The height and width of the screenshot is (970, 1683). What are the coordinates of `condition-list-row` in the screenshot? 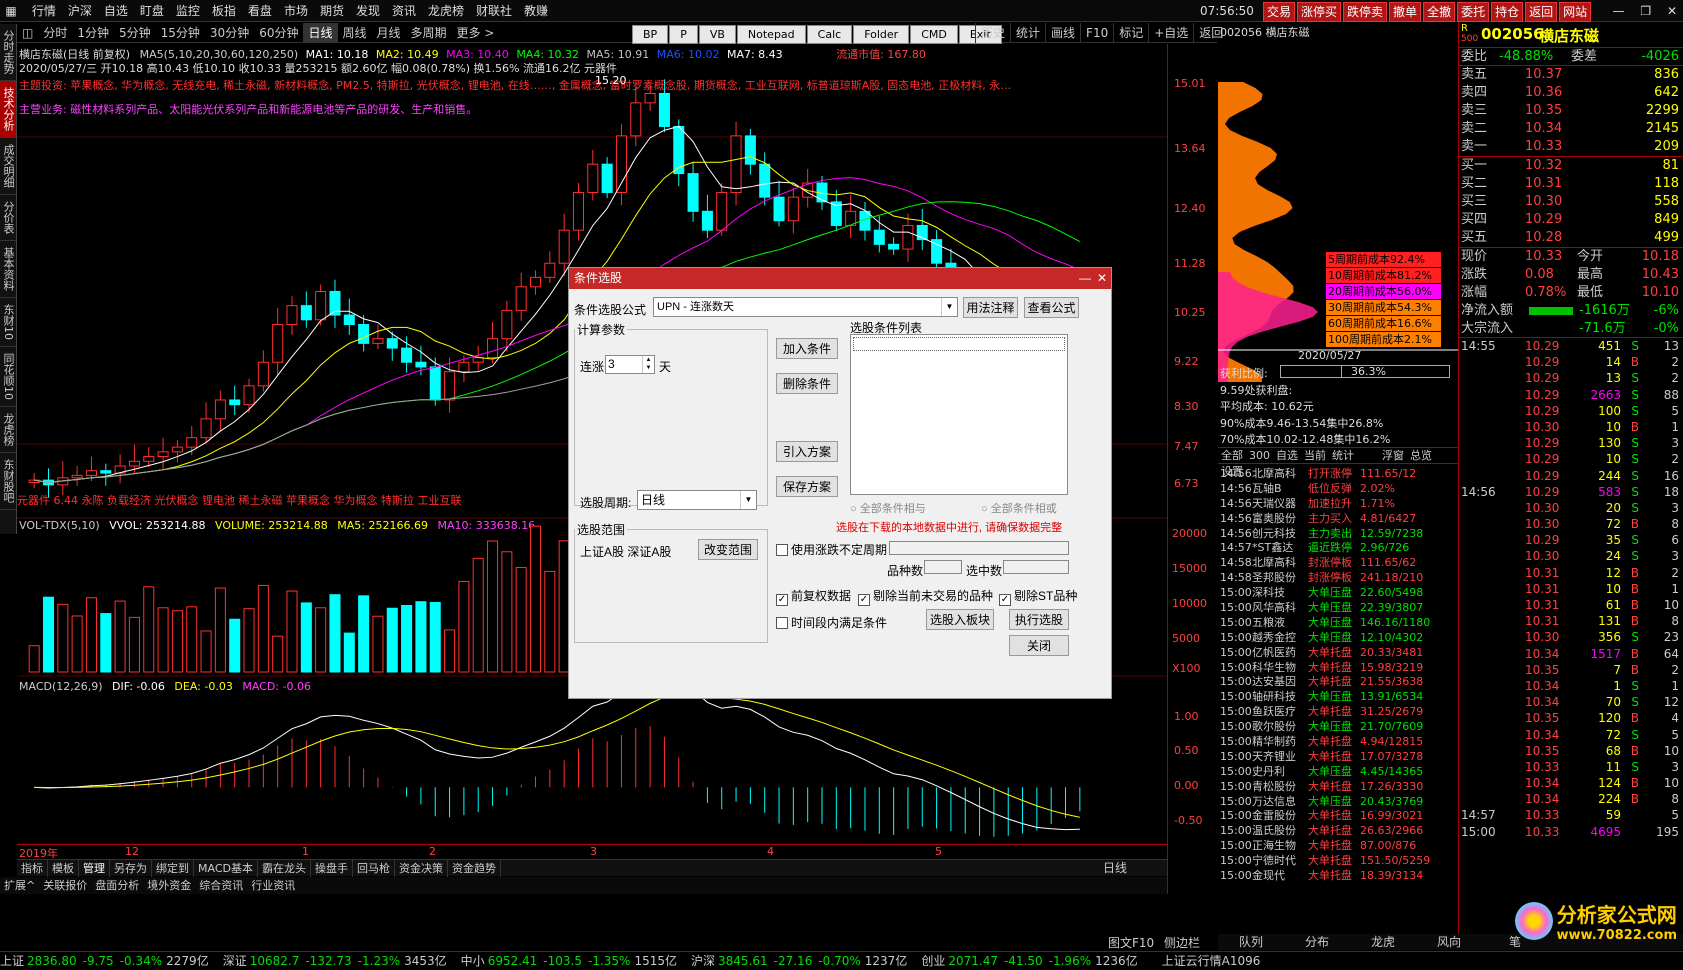 It's located at (959, 344).